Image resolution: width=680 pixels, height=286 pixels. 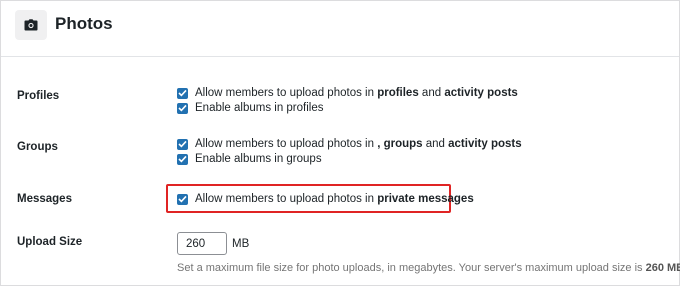 I want to click on groups-albums-option: Enable albums in groups, so click(x=249, y=159).